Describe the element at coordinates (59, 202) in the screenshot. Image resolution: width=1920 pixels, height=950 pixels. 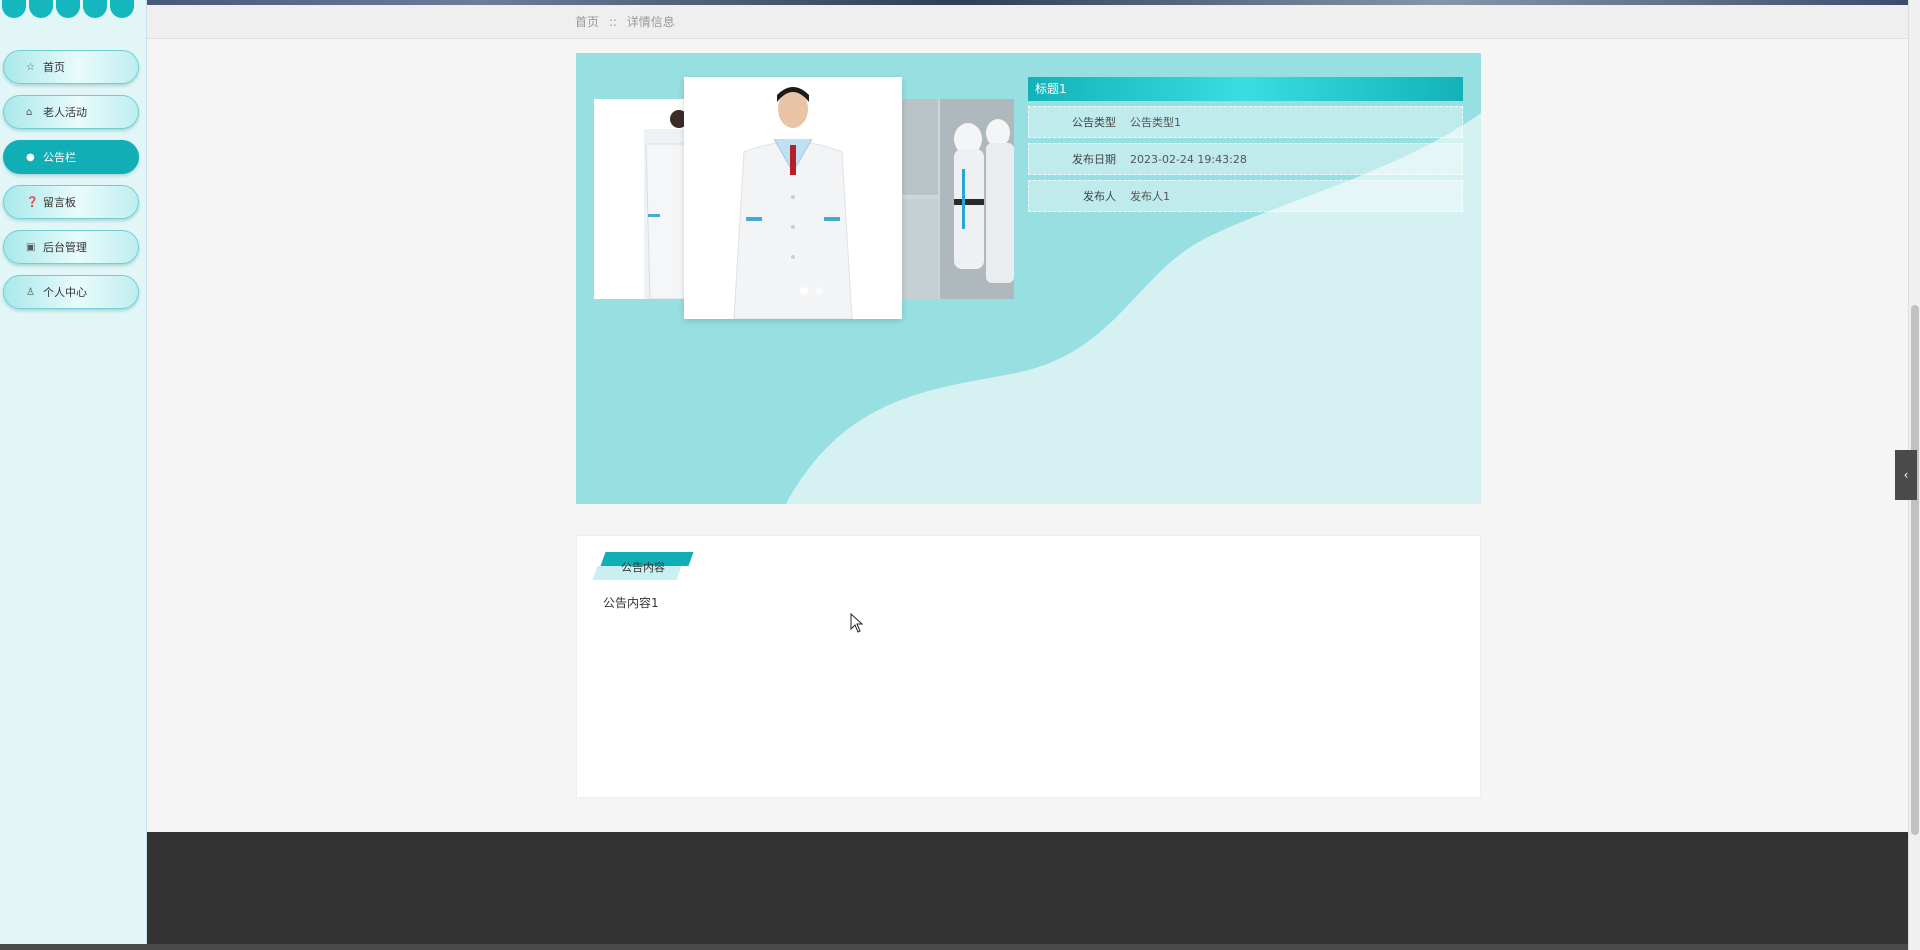
I see `sidebar-item-label: 留言板` at that location.